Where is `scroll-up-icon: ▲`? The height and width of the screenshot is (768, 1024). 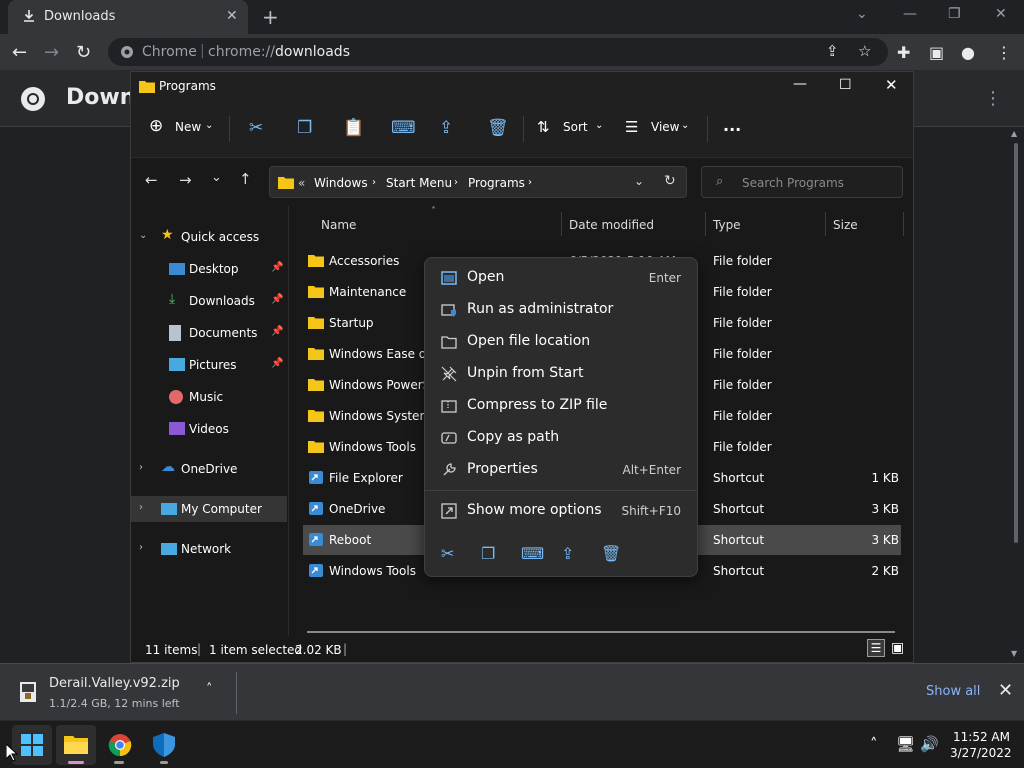
scroll-up-icon: ▲ is located at coordinates (1014, 133).